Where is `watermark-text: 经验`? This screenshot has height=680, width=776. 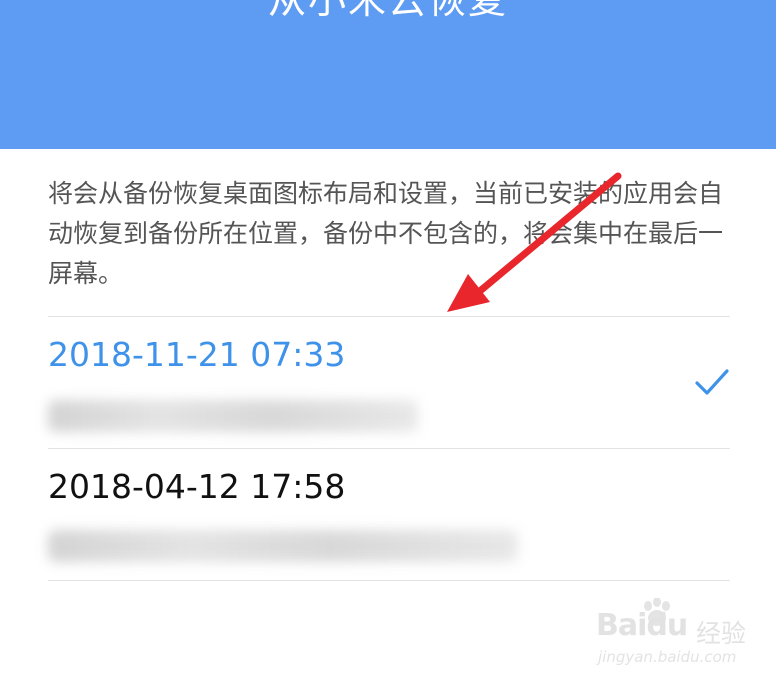
watermark-text: 经验 is located at coordinates (721, 633).